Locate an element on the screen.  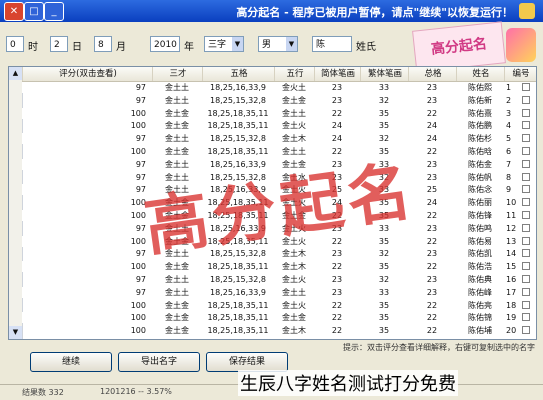
table-cell-name: 陈佑新 is located at coordinates (480, 100).